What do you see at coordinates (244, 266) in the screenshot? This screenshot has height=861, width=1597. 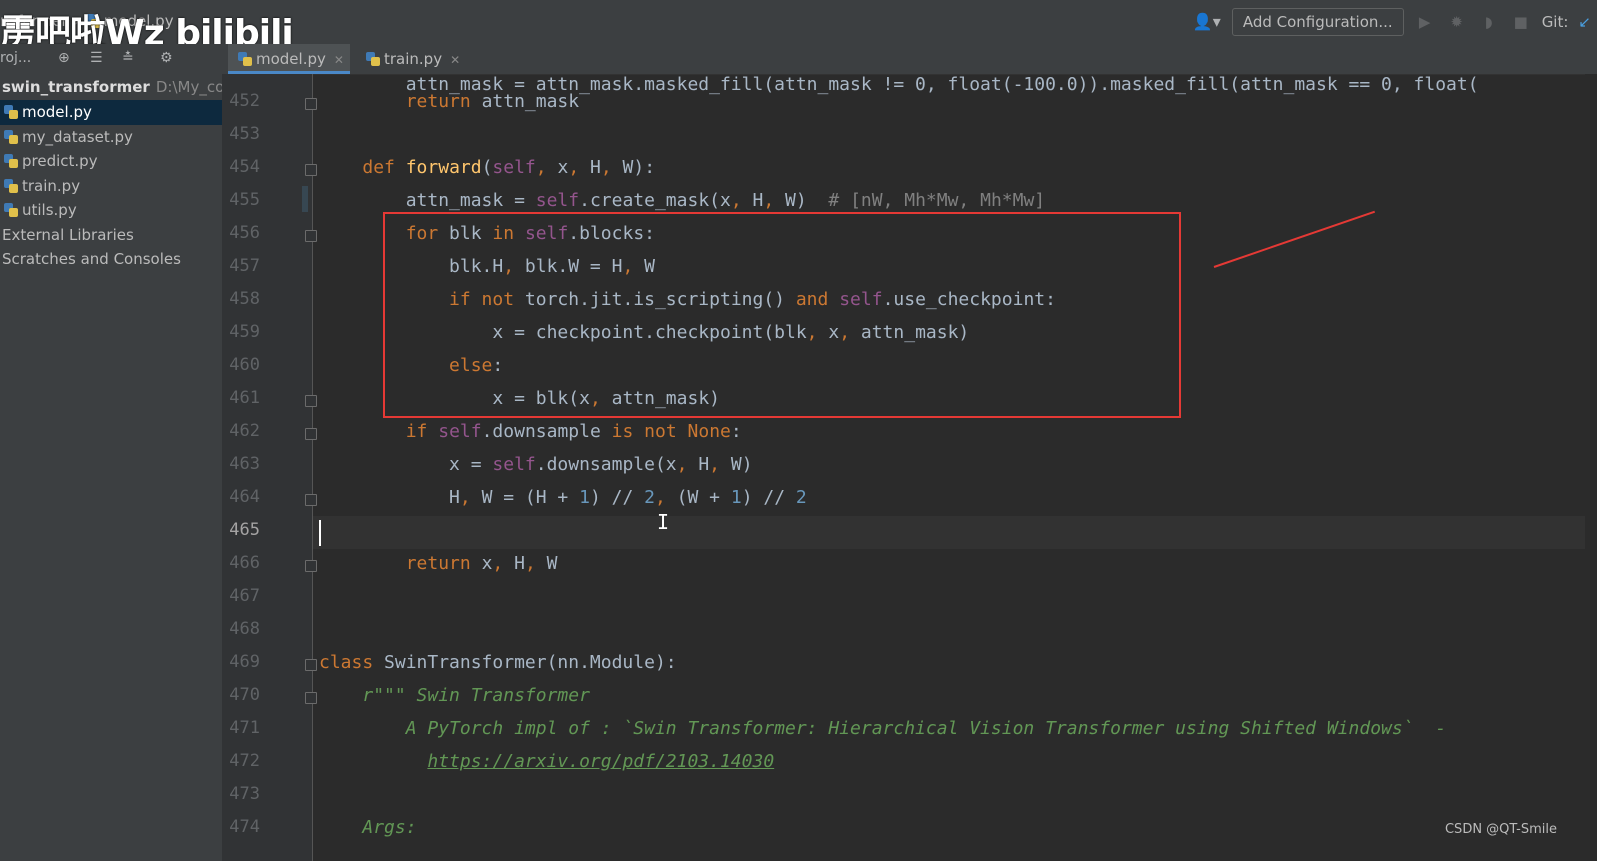 I see `line-number: 457` at bounding box center [244, 266].